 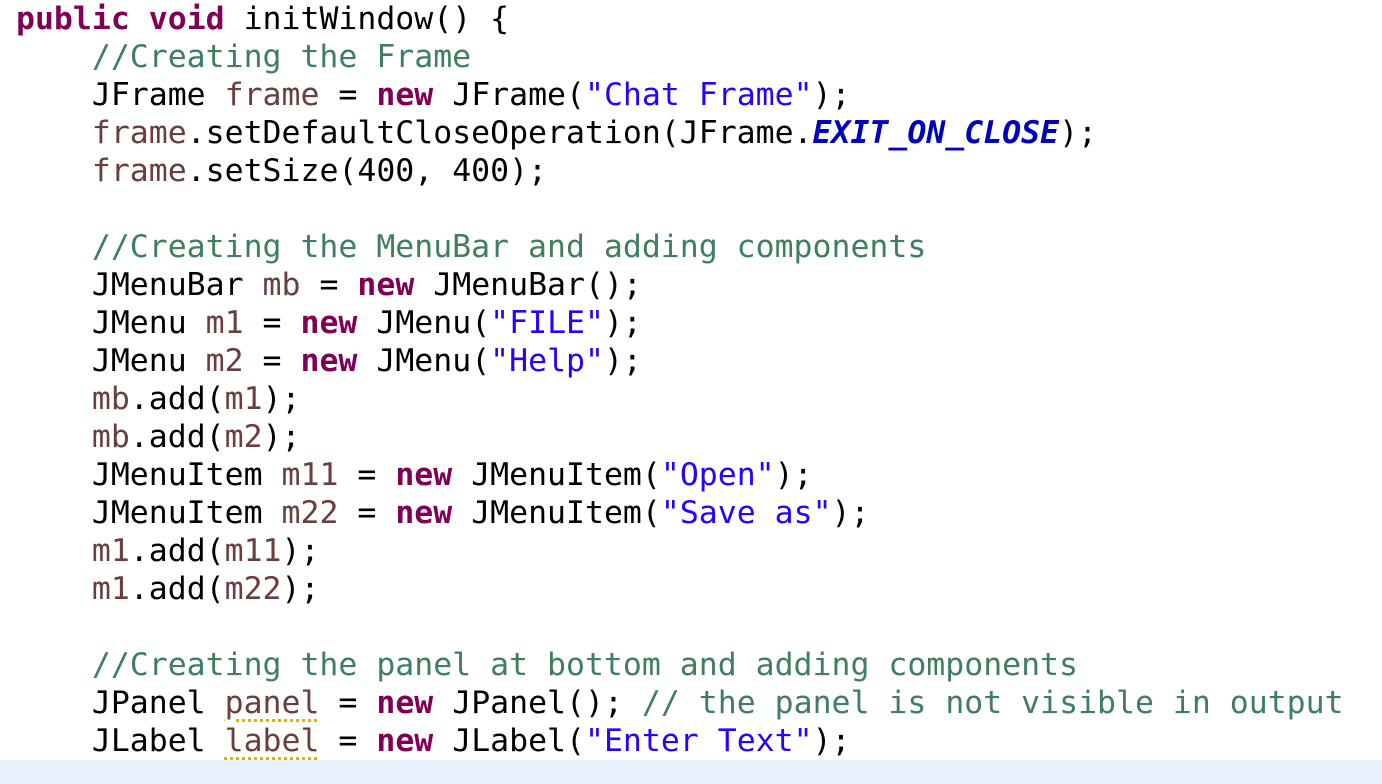 I want to click on code-line: JMenu m1 = new JMenu("FILE");, so click(x=680, y=323).